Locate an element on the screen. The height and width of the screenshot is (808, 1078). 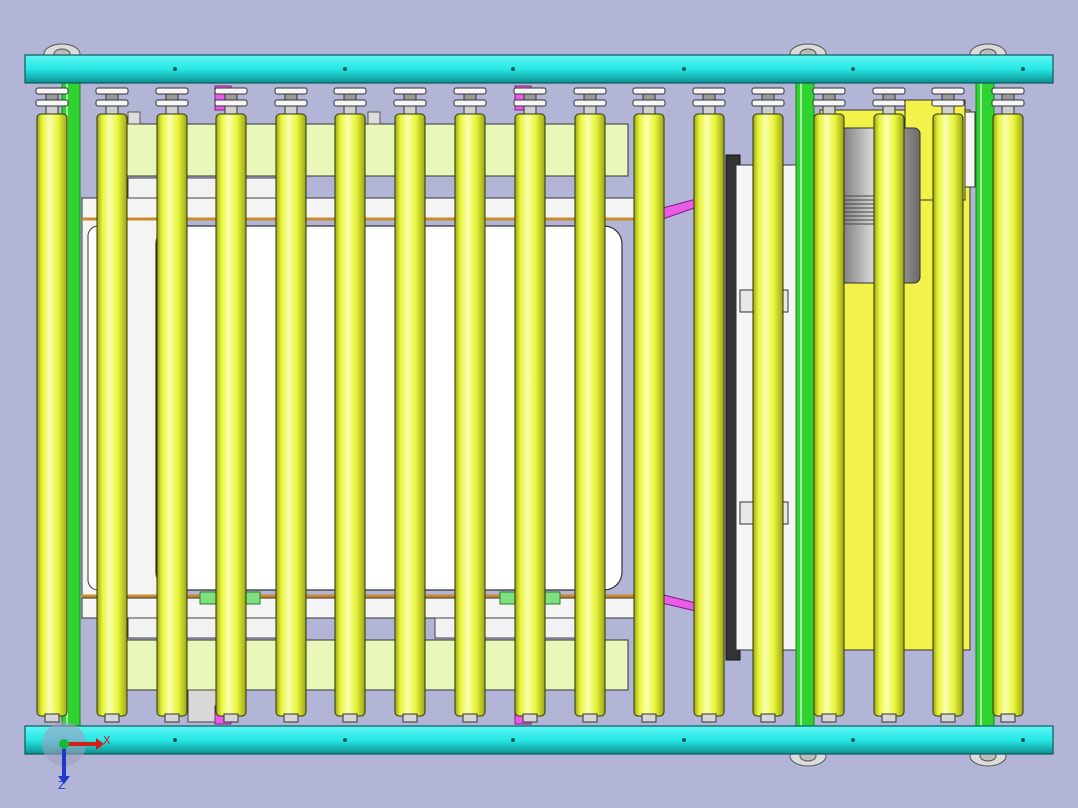
axis-z-label: Z is located at coordinates (62, 785).